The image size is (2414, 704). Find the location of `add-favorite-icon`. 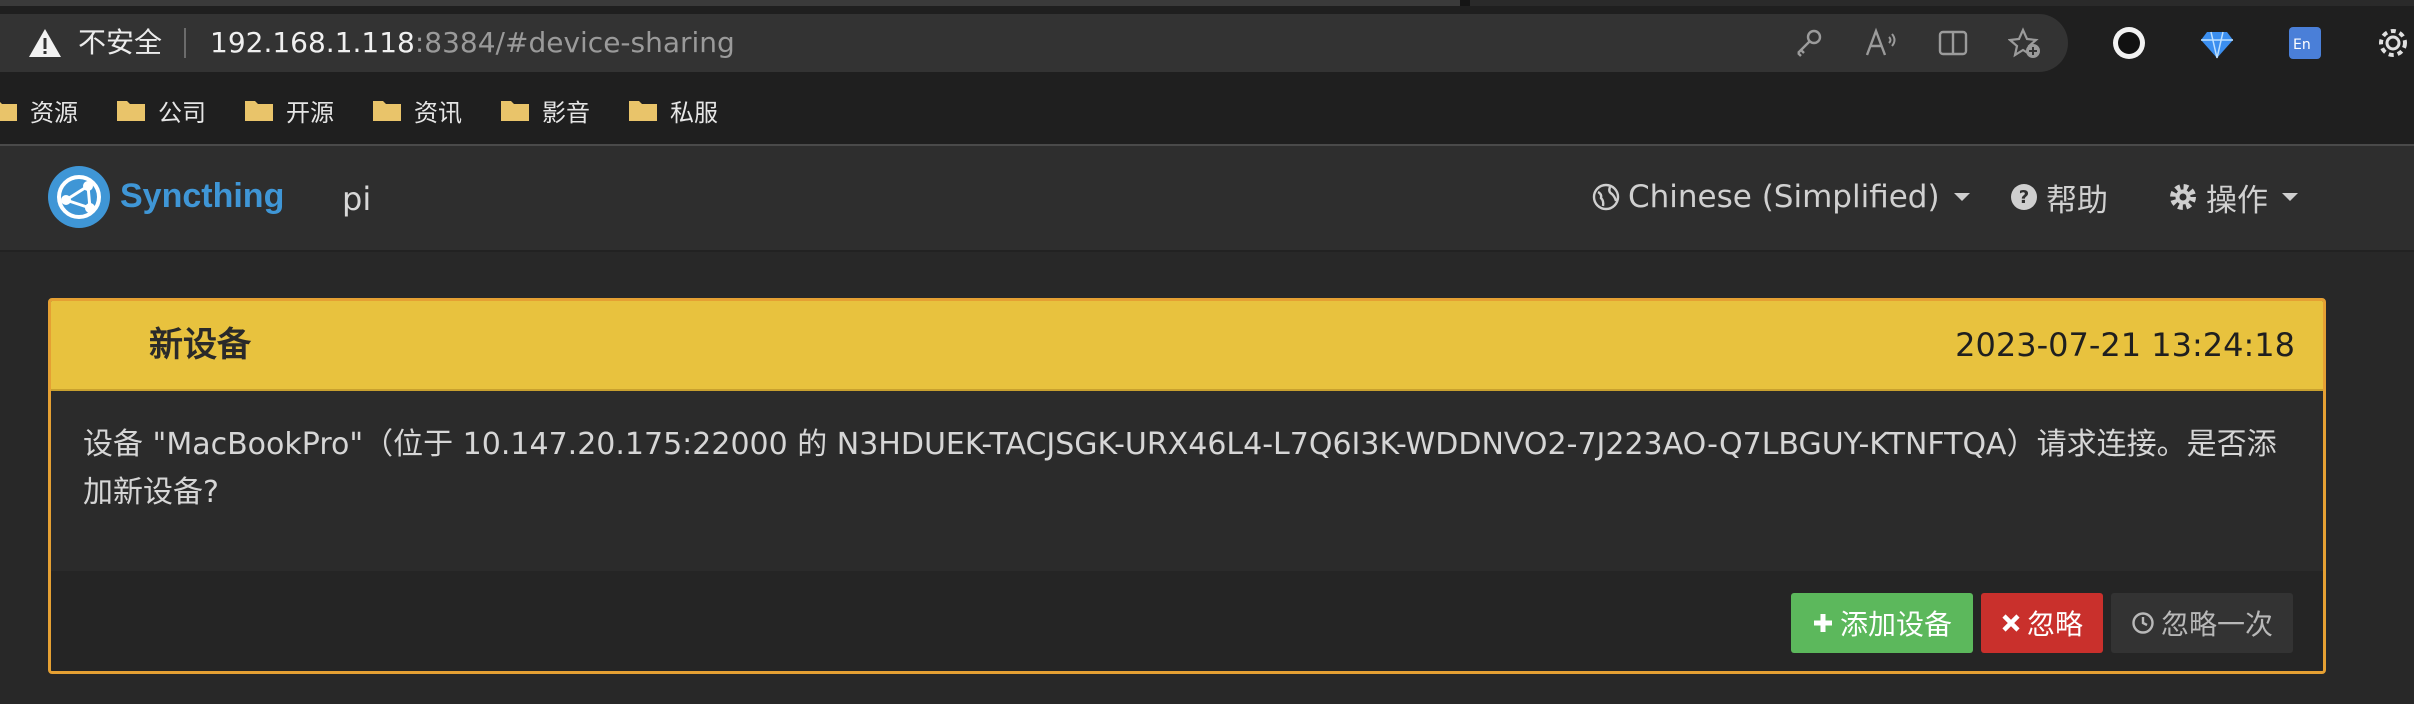

add-favorite-icon is located at coordinates (2025, 43).